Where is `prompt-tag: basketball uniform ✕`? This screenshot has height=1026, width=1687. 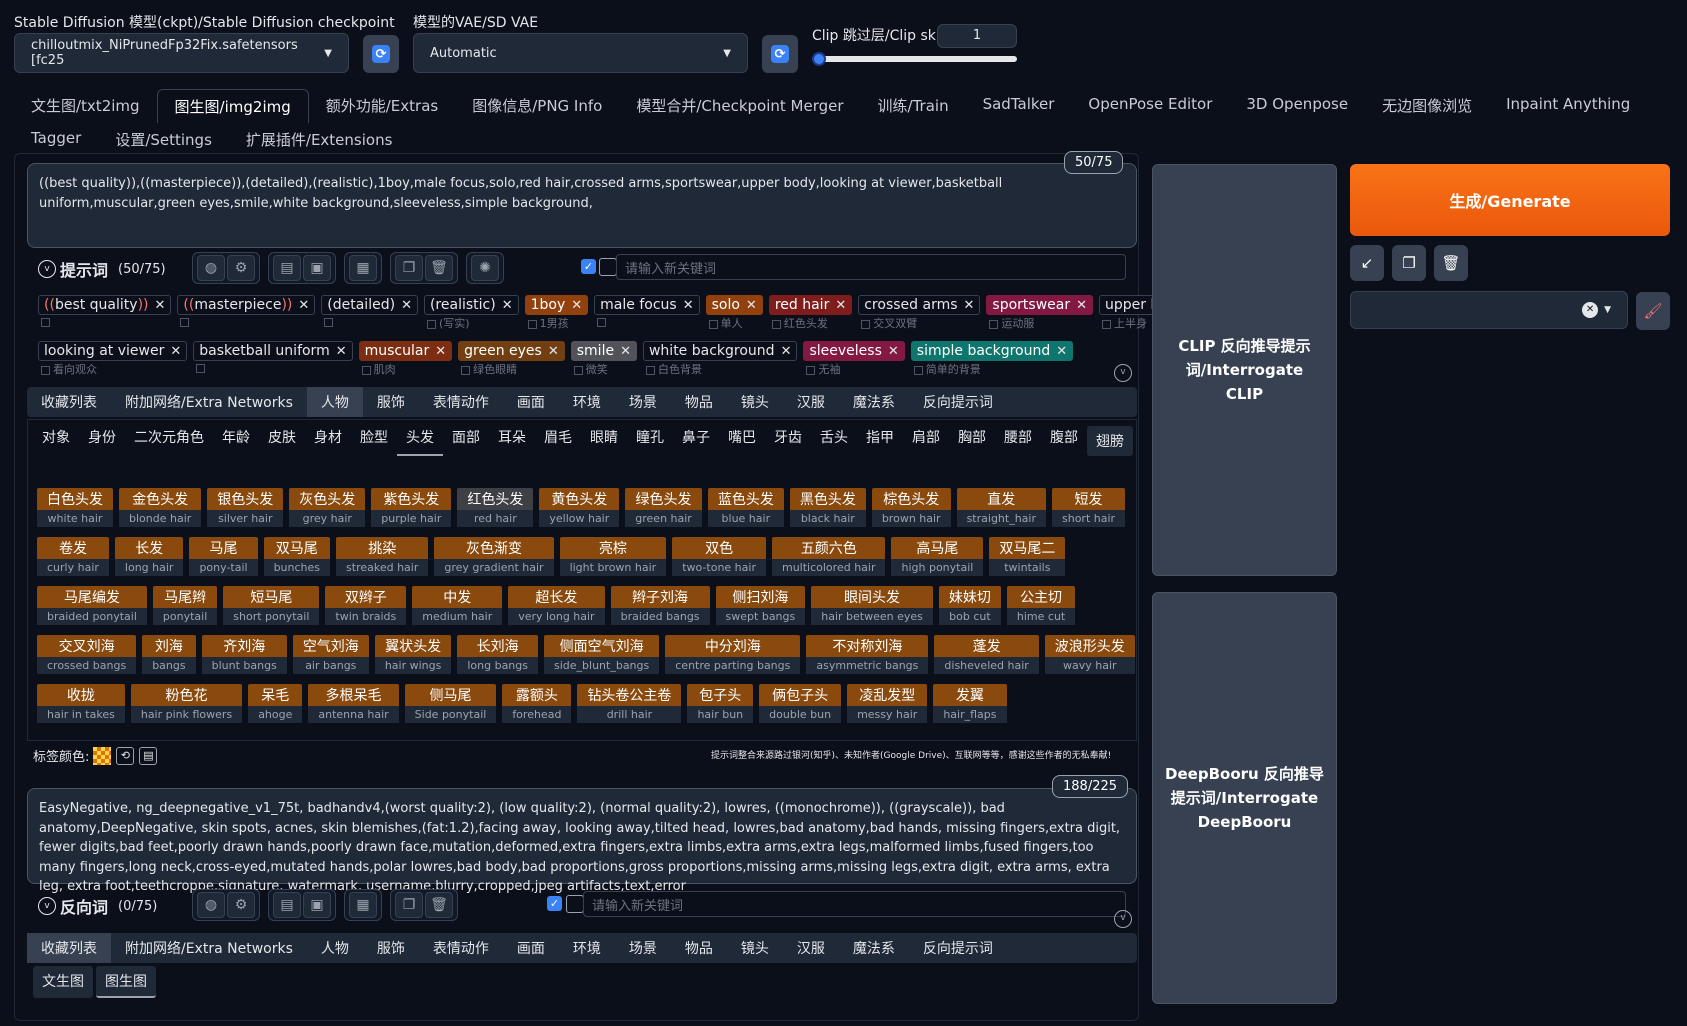
prompt-tag: basketball uniform ✕ is located at coordinates (273, 357).